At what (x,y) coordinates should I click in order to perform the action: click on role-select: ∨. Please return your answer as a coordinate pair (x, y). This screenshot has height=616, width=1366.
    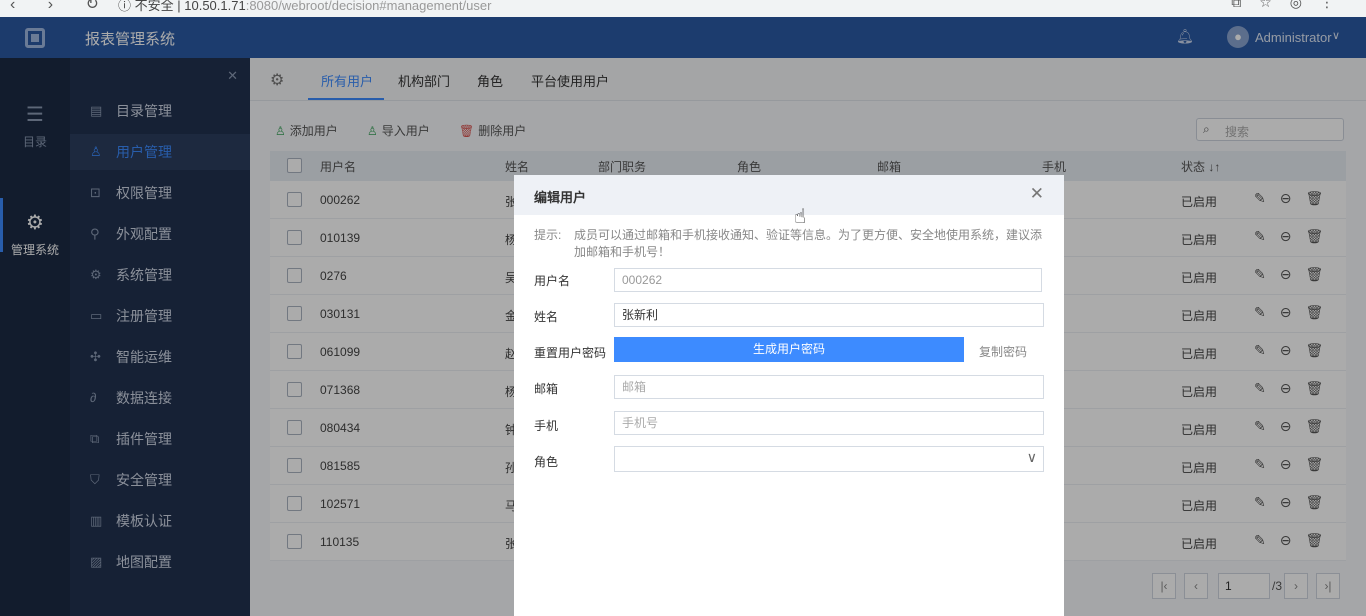
    Looking at the image, I should click on (829, 459).